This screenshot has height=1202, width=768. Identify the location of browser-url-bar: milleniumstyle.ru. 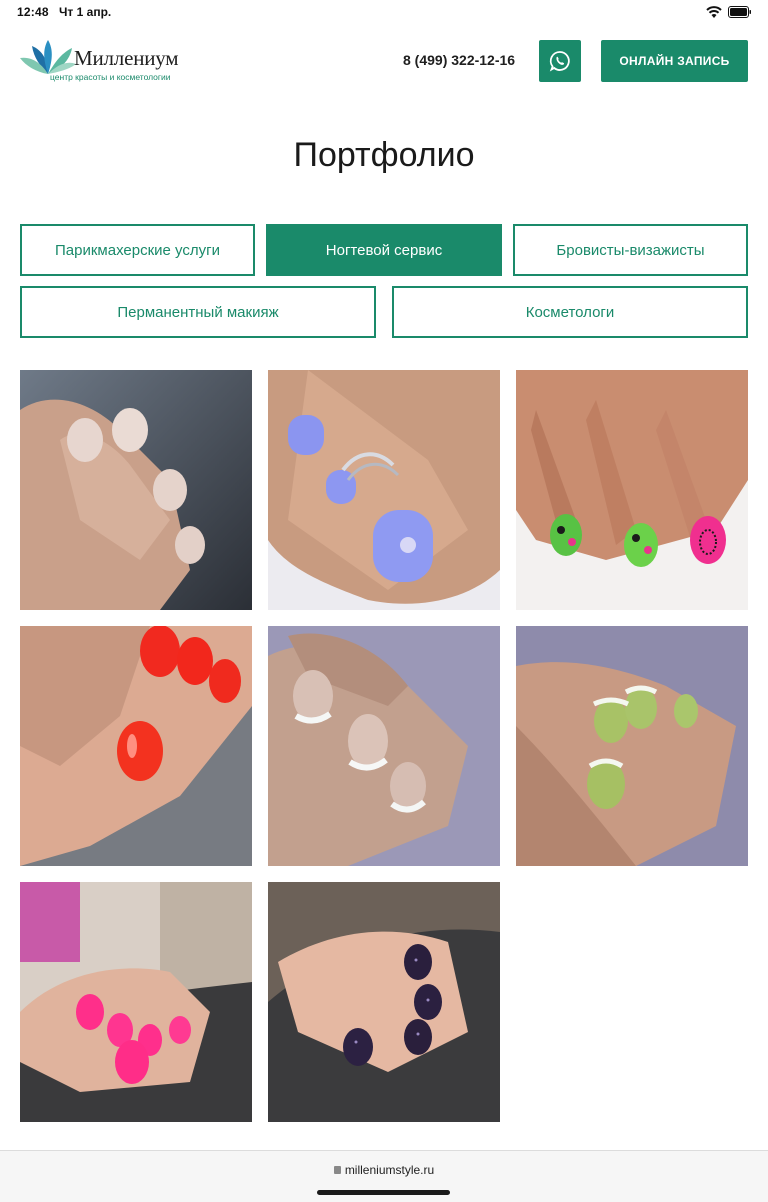
(384, 1176).